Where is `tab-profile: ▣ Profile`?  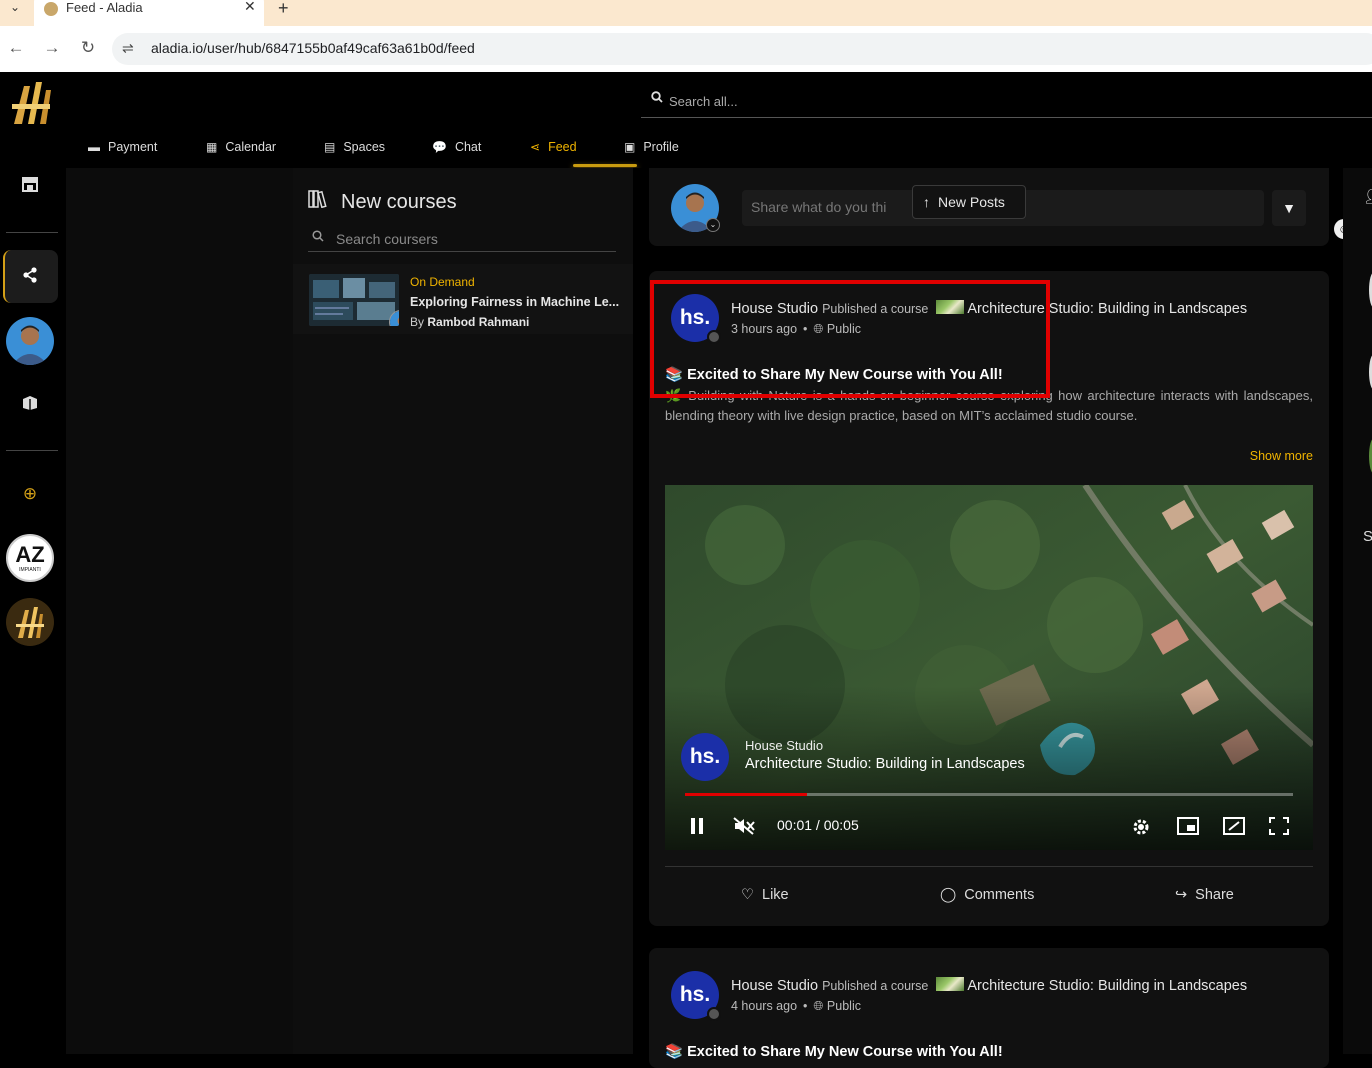 tab-profile: ▣ Profile is located at coordinates (651, 152).